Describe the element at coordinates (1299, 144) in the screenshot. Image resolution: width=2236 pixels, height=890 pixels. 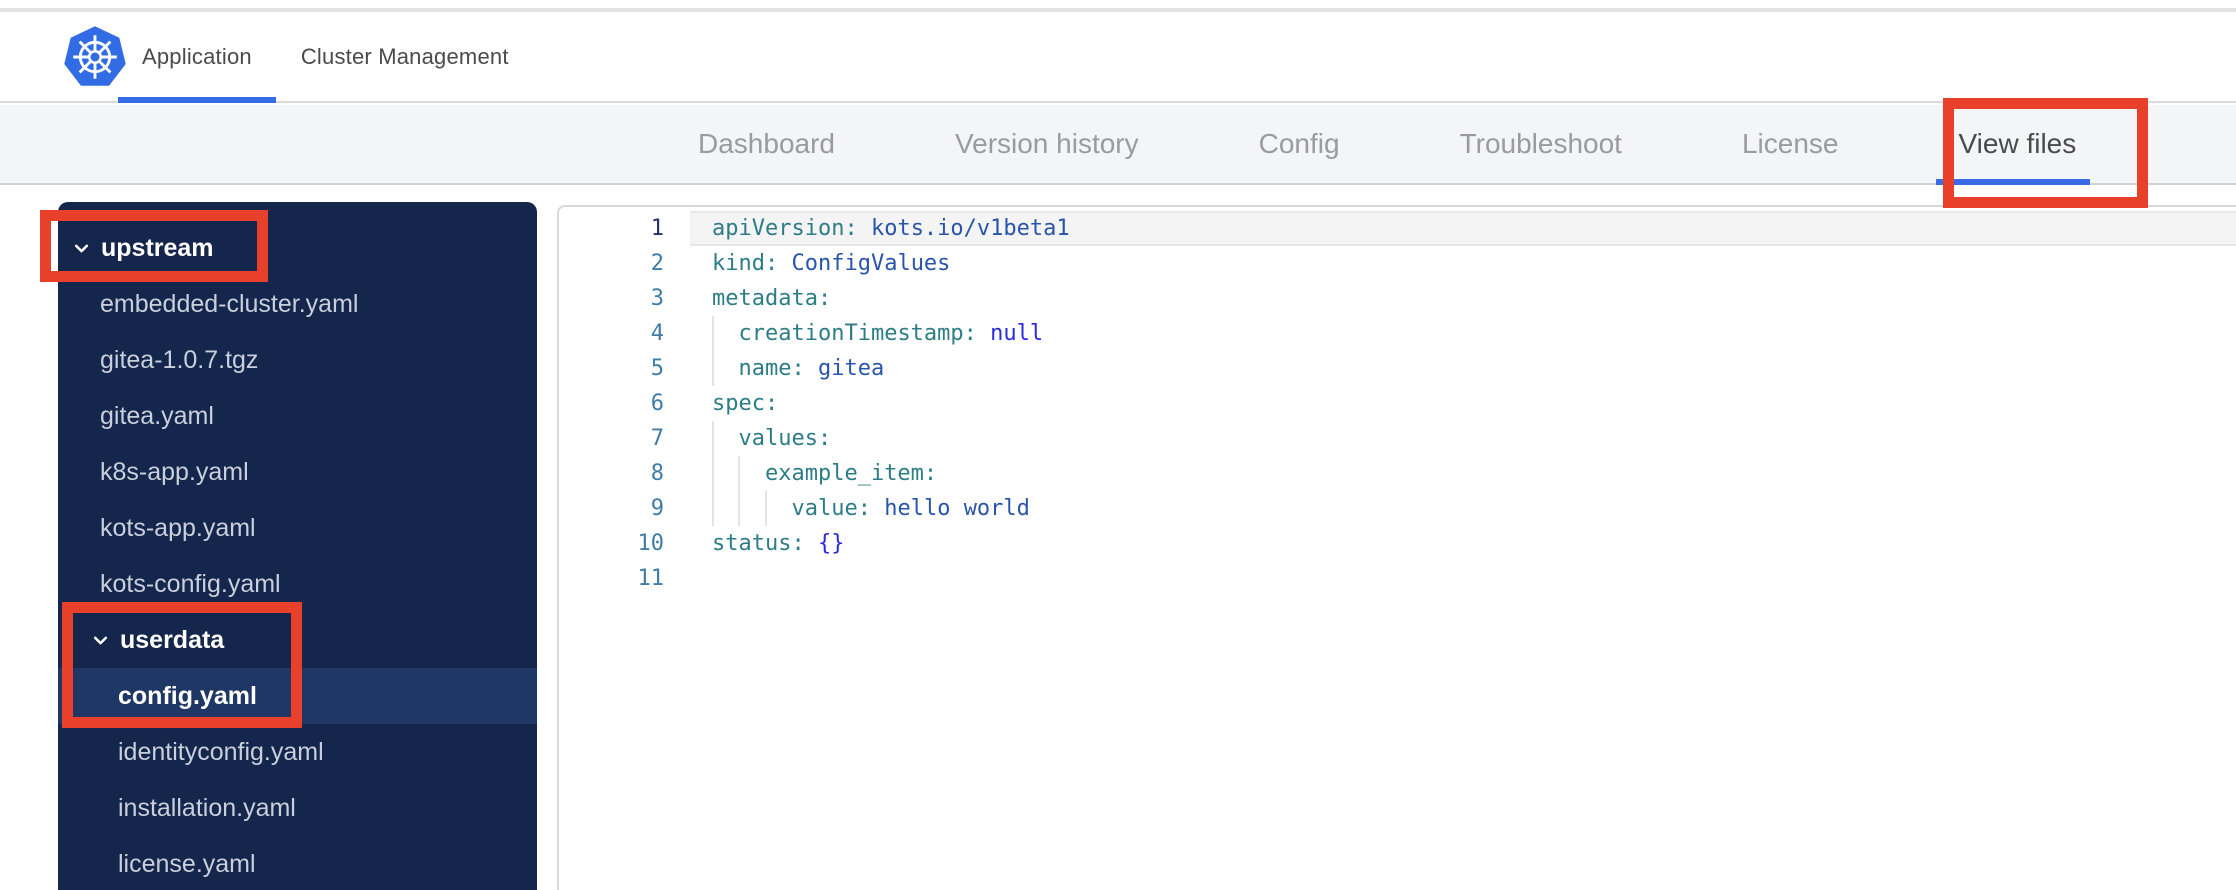
I see `tab-config: Config` at that location.